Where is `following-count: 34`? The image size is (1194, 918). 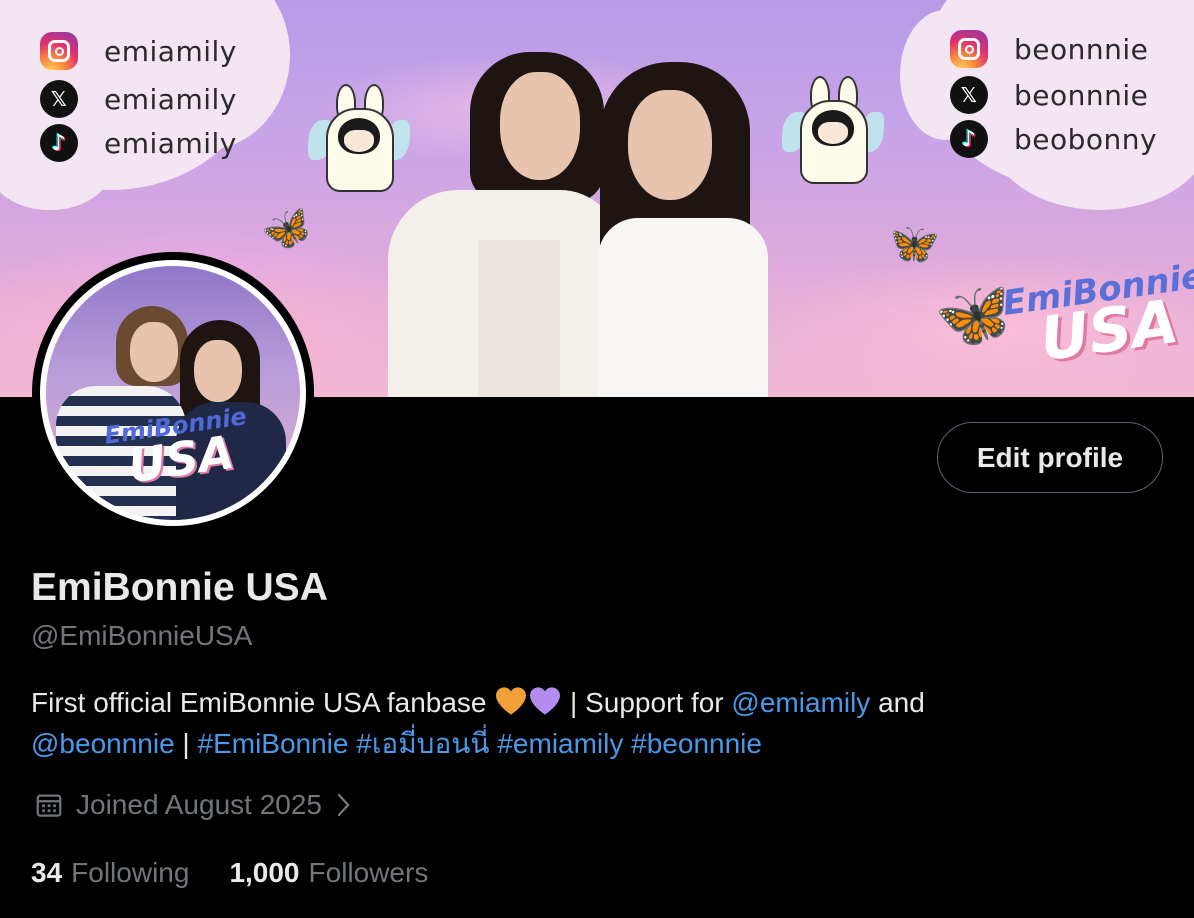
following-count: 34 is located at coordinates (47, 872).